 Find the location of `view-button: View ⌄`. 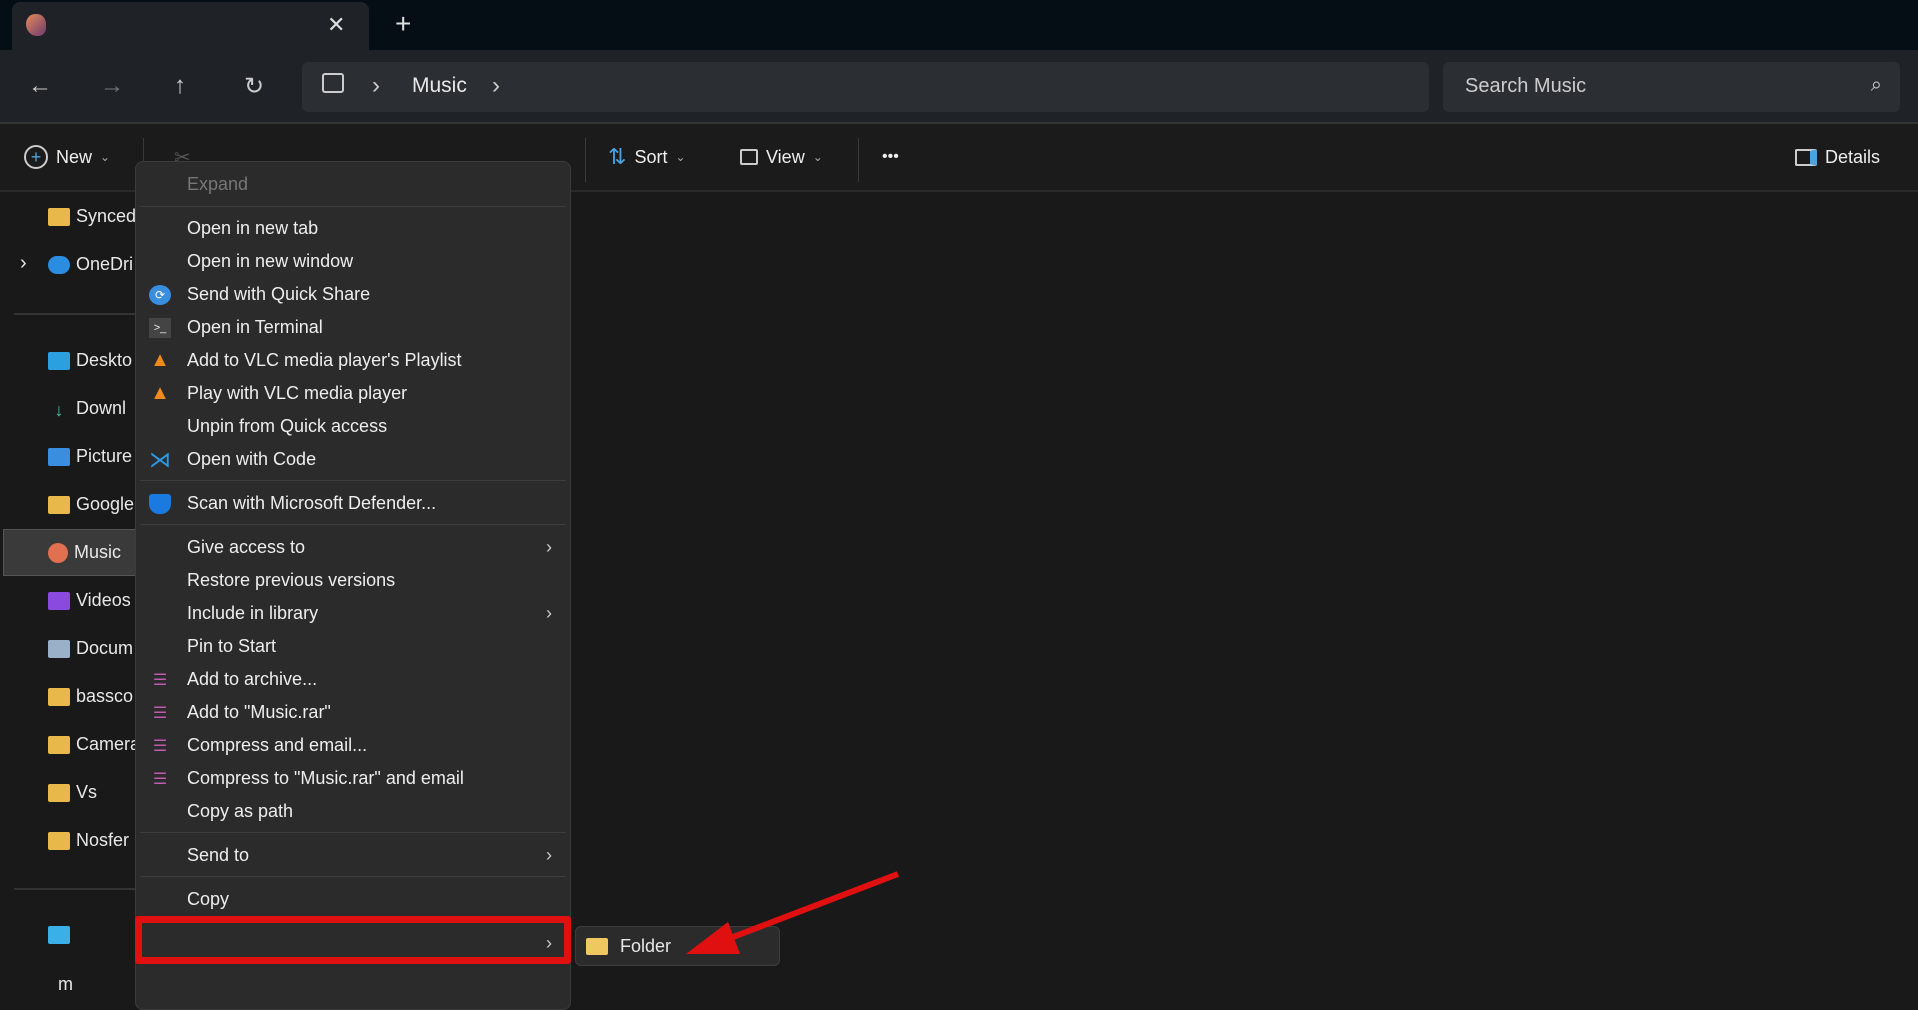

view-button: View ⌄ is located at coordinates (781, 157).